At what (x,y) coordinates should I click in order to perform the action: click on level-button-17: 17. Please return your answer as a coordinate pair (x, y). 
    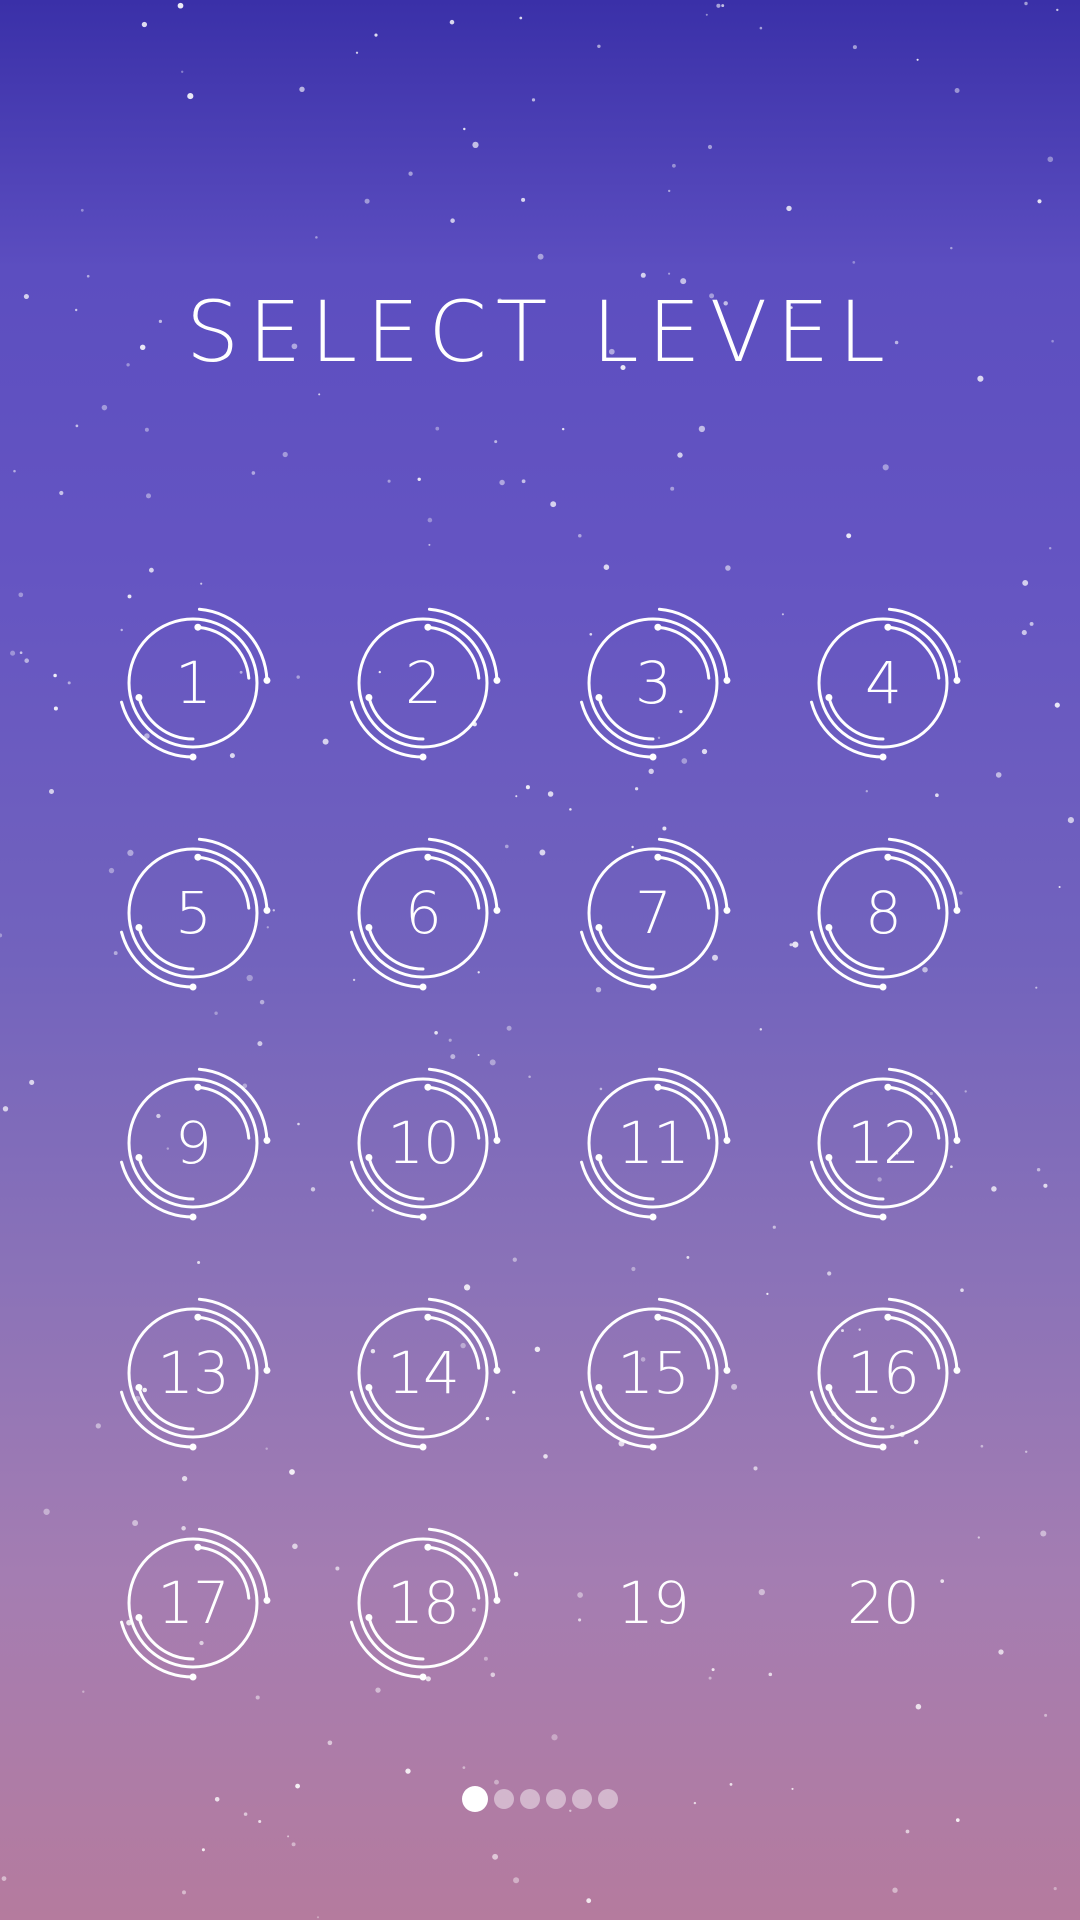
    Looking at the image, I should click on (193, 1603).